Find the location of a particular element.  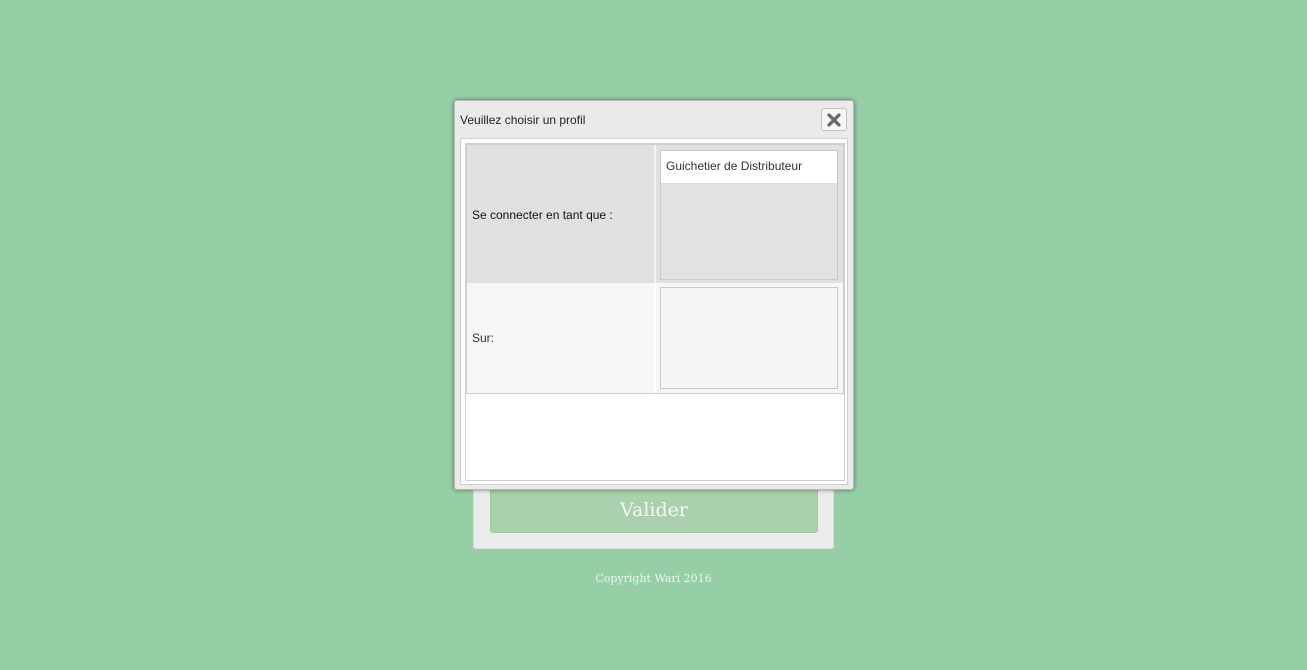

copyright-text: Copyright Wari 2016 is located at coordinates (653, 578).